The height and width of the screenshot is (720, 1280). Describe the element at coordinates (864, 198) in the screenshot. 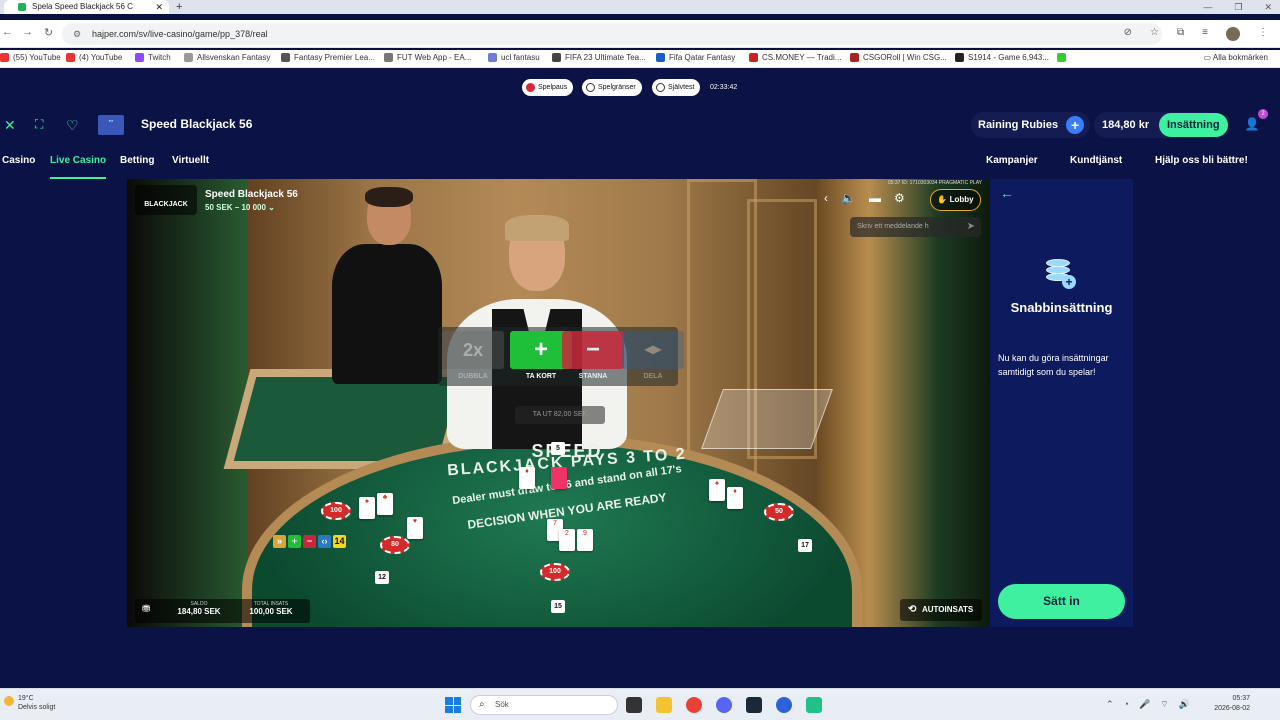

I see `game-controls: ‹ 🔈 ▬ ⚙` at that location.